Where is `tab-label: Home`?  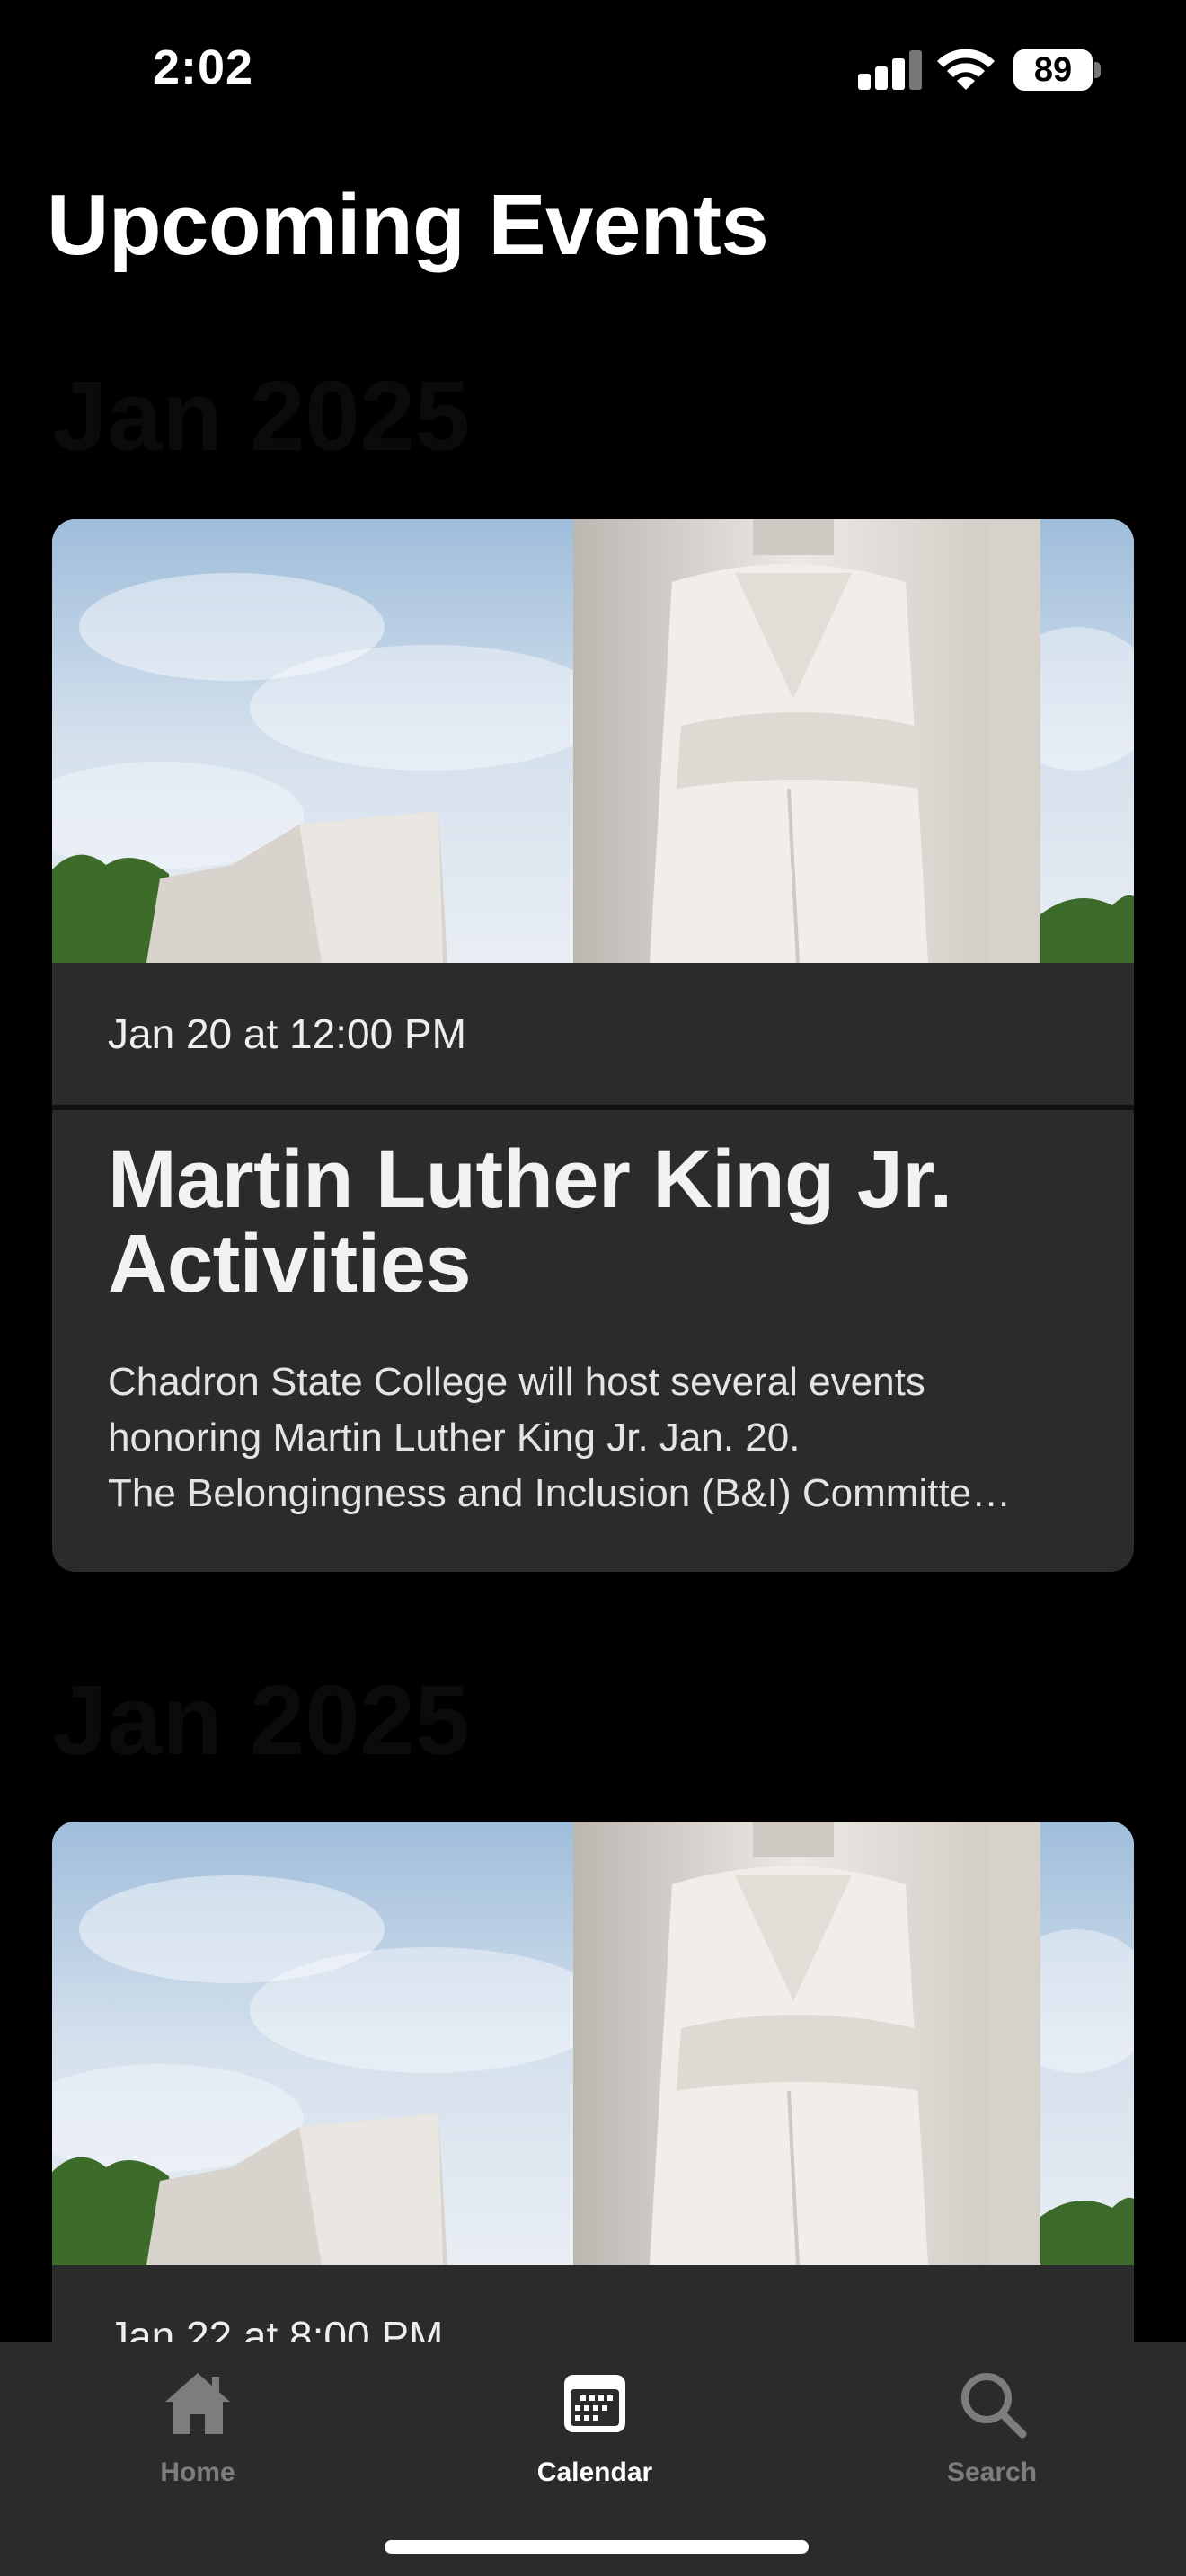 tab-label: Home is located at coordinates (197, 2472).